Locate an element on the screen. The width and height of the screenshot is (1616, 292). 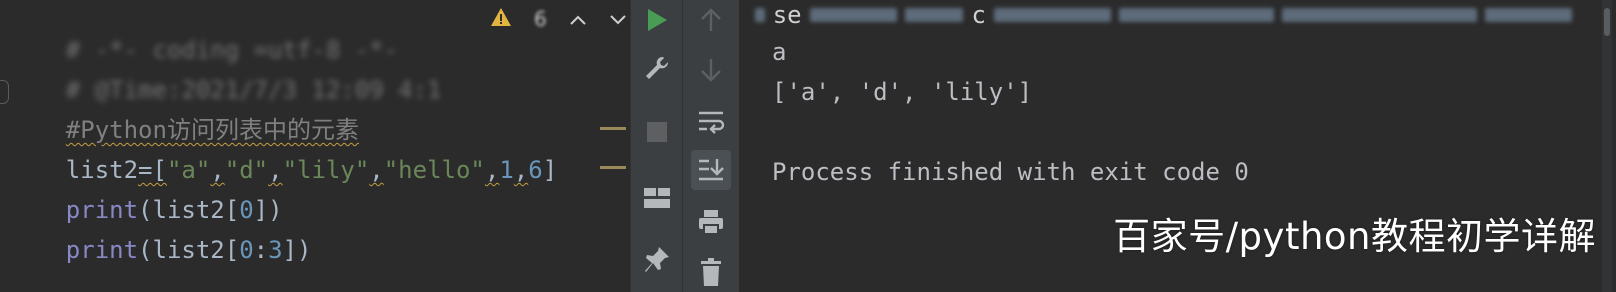
slice-colon: : is located at coordinates (261, 250).